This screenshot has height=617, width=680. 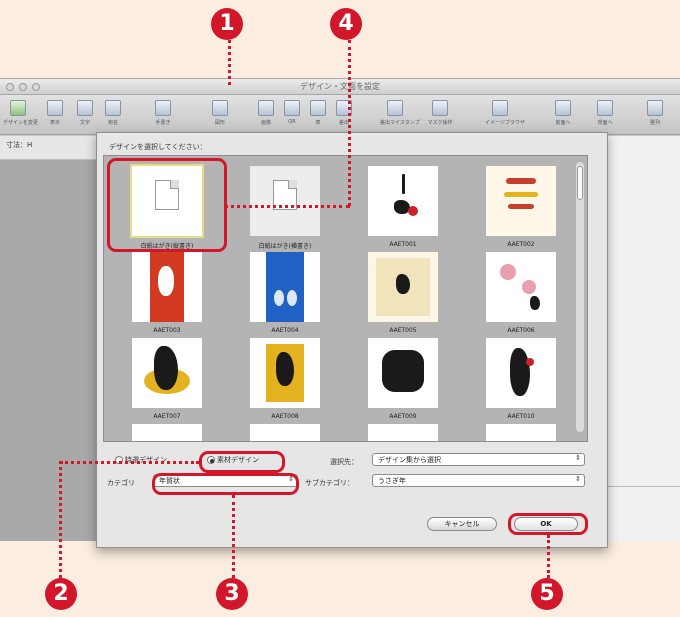 I want to click on toolbar-handwriting: 手書き, so click(x=163, y=113).